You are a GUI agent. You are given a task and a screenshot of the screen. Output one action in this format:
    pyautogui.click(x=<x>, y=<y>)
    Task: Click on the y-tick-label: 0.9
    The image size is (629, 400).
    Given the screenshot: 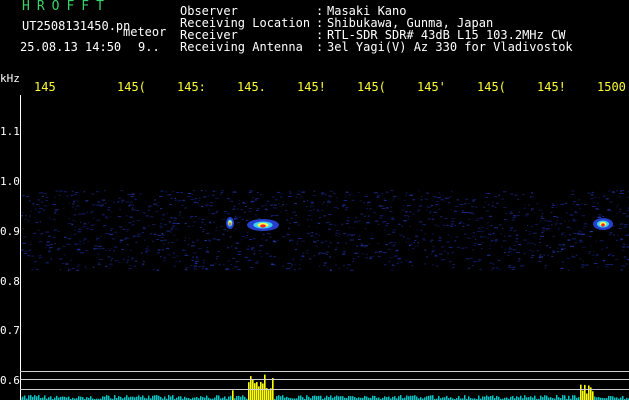 What is the action you would take?
    pyautogui.click(x=10, y=231)
    